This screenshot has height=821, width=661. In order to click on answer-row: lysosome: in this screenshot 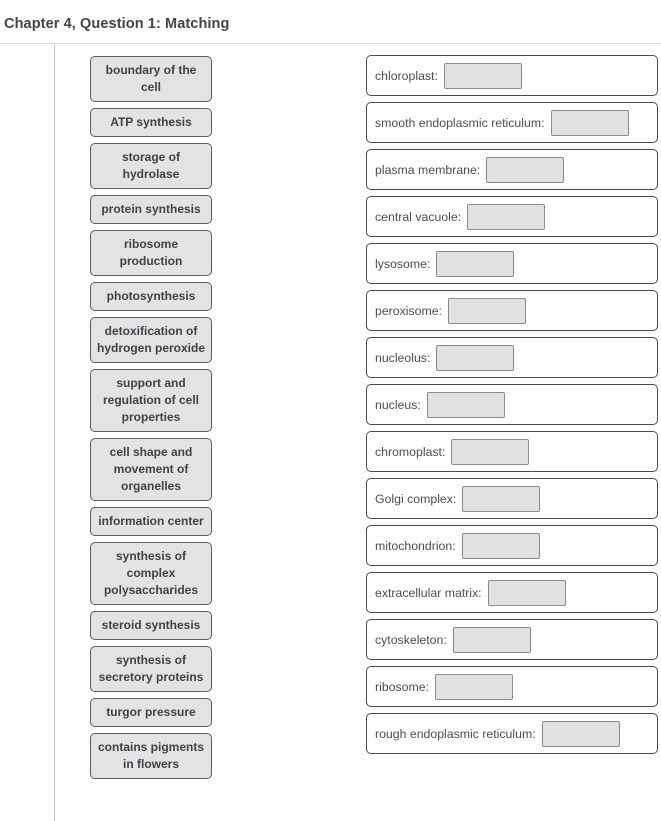, I will do `click(512, 263)`.